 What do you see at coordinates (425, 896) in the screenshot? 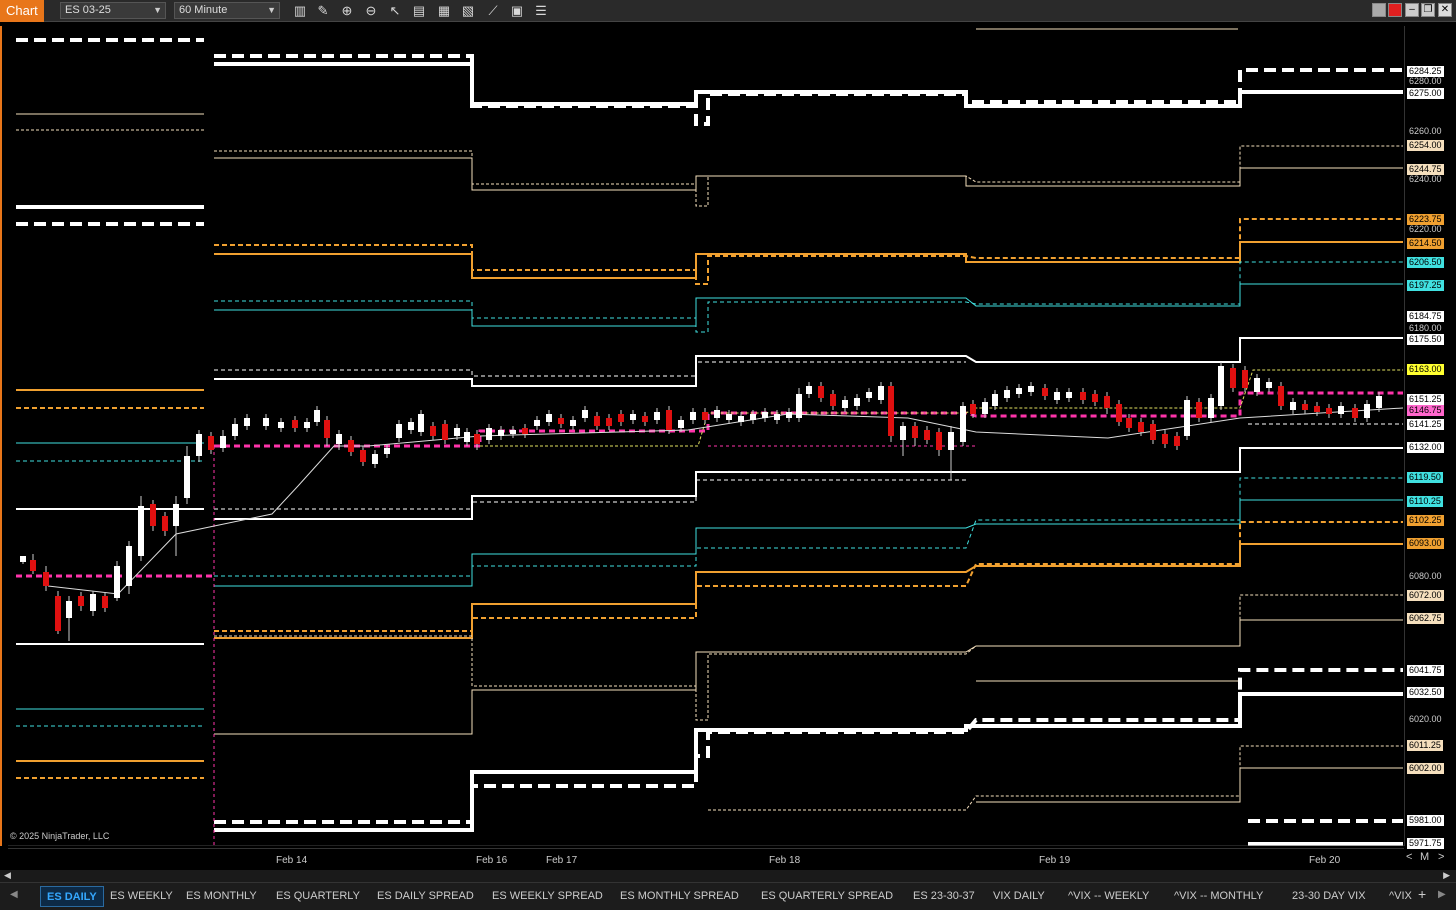
I see `tab-es-daily-spread: ES DAILY SPREAD` at bounding box center [425, 896].